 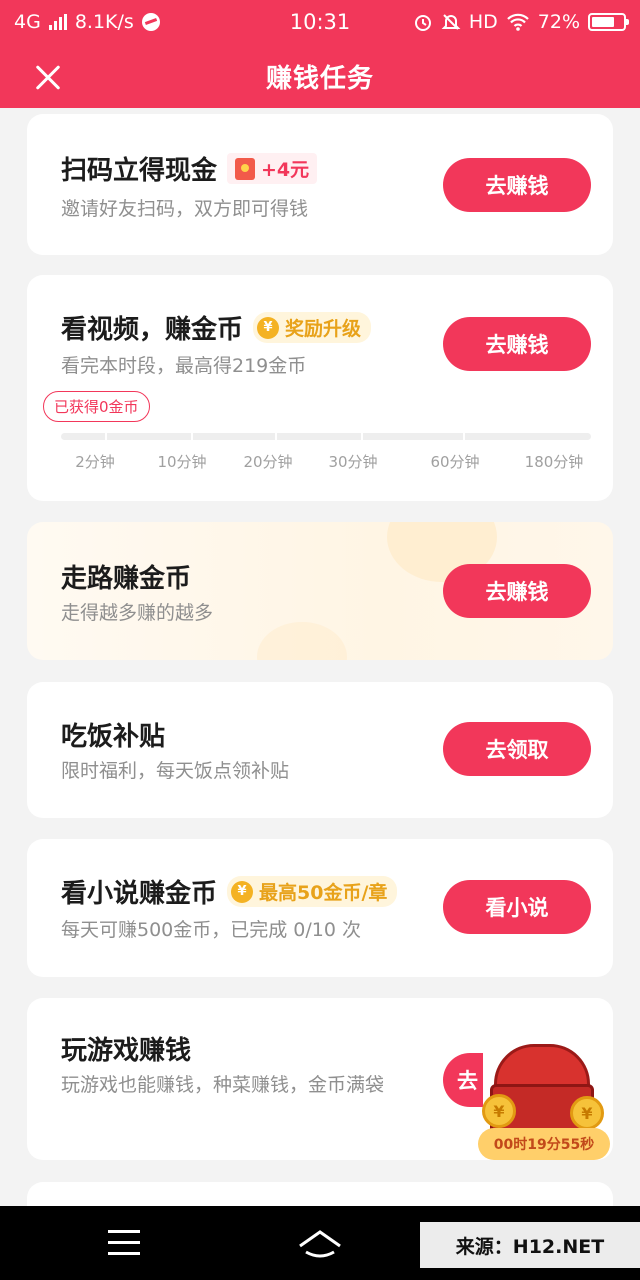 I want to click on milestone-label: 2分钟, so click(x=95, y=462).